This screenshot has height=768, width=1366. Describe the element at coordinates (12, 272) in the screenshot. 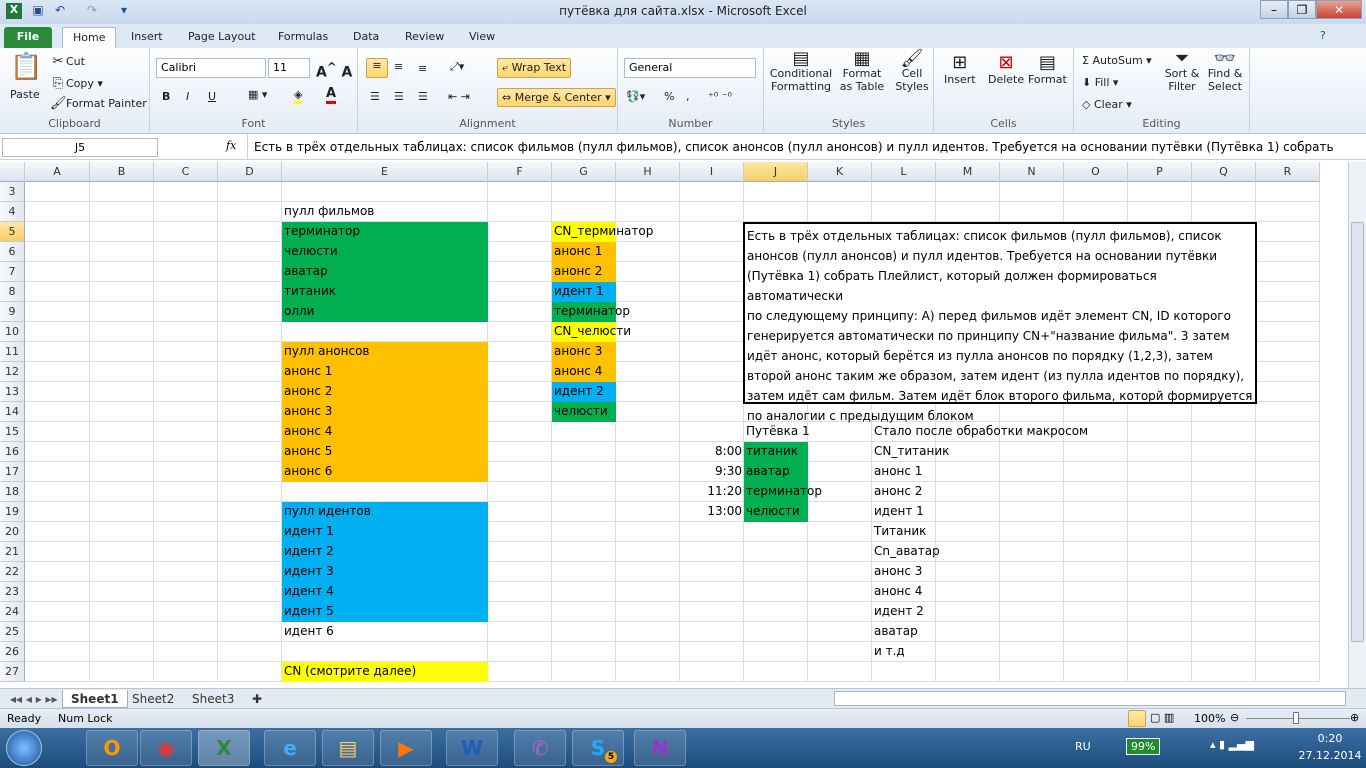

I see `row-header-7: 7` at that location.